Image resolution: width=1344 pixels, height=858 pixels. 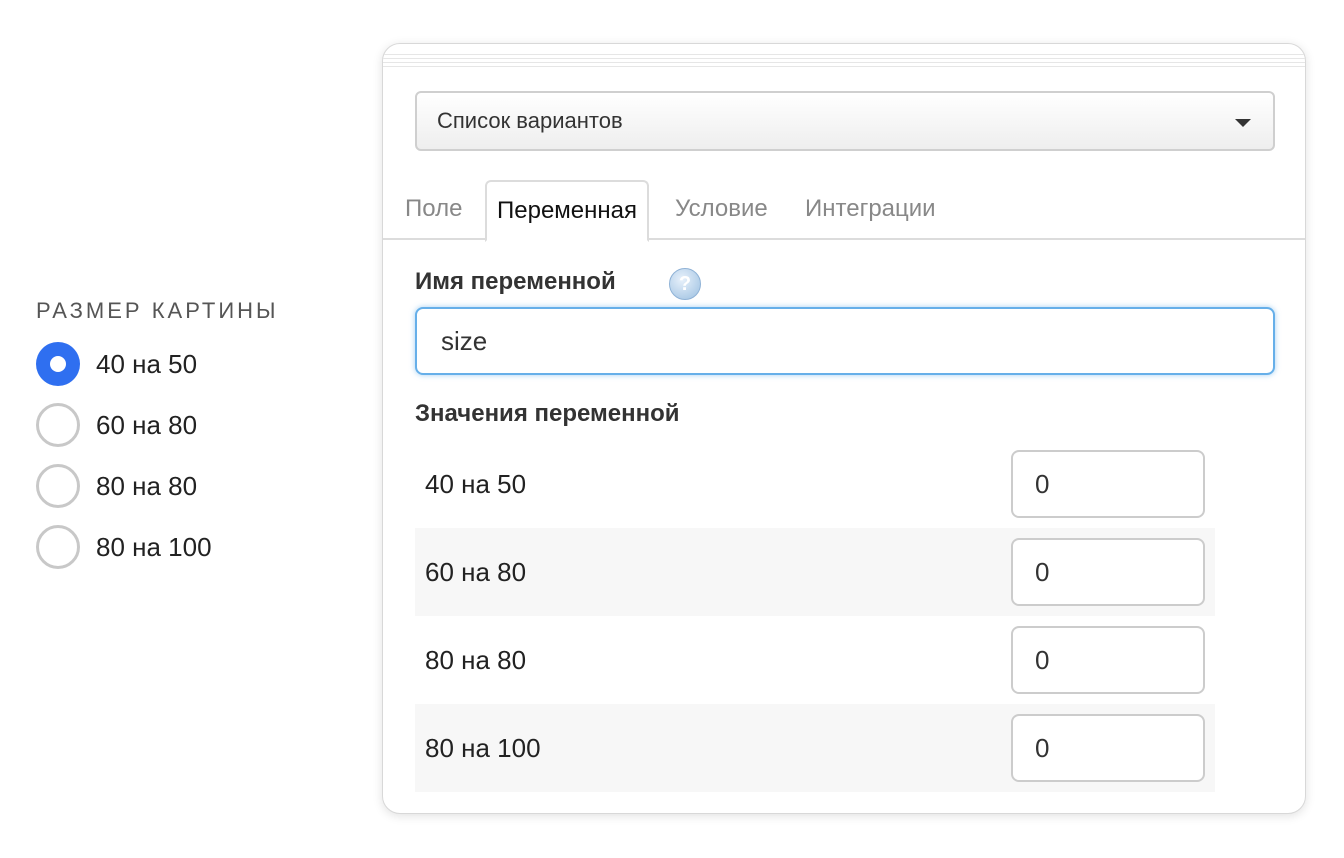 What do you see at coordinates (567, 211) in the screenshot?
I see `tab-variable: Переменная` at bounding box center [567, 211].